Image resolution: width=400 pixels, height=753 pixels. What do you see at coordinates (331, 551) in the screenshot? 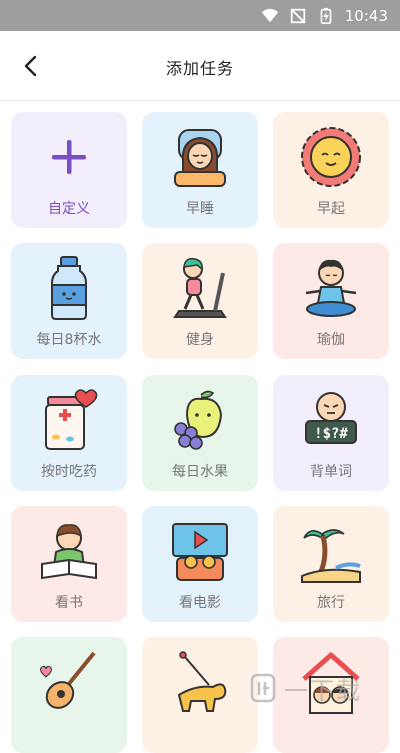
I see `palm-beach-icon` at bounding box center [331, 551].